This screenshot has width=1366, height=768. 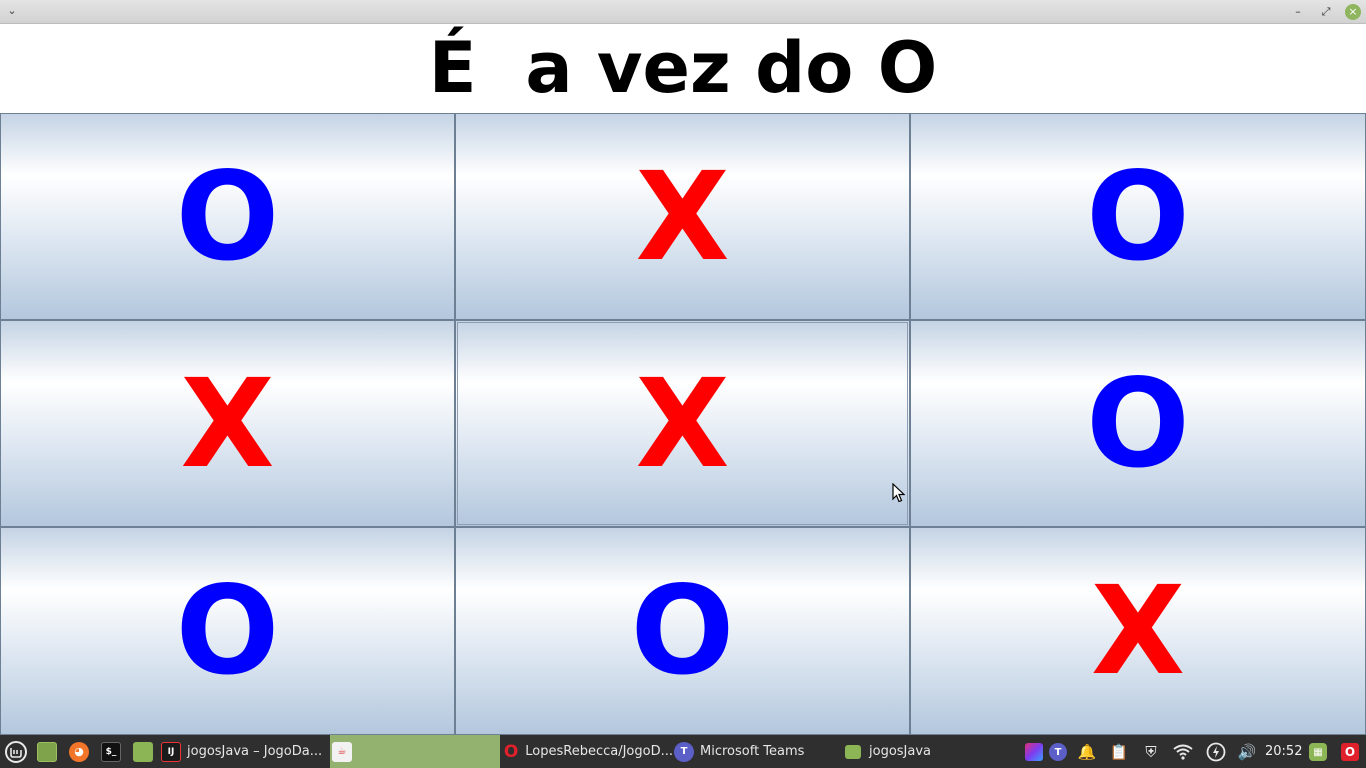 What do you see at coordinates (683, 68) in the screenshot?
I see `turn-heading: É a vez do O` at bounding box center [683, 68].